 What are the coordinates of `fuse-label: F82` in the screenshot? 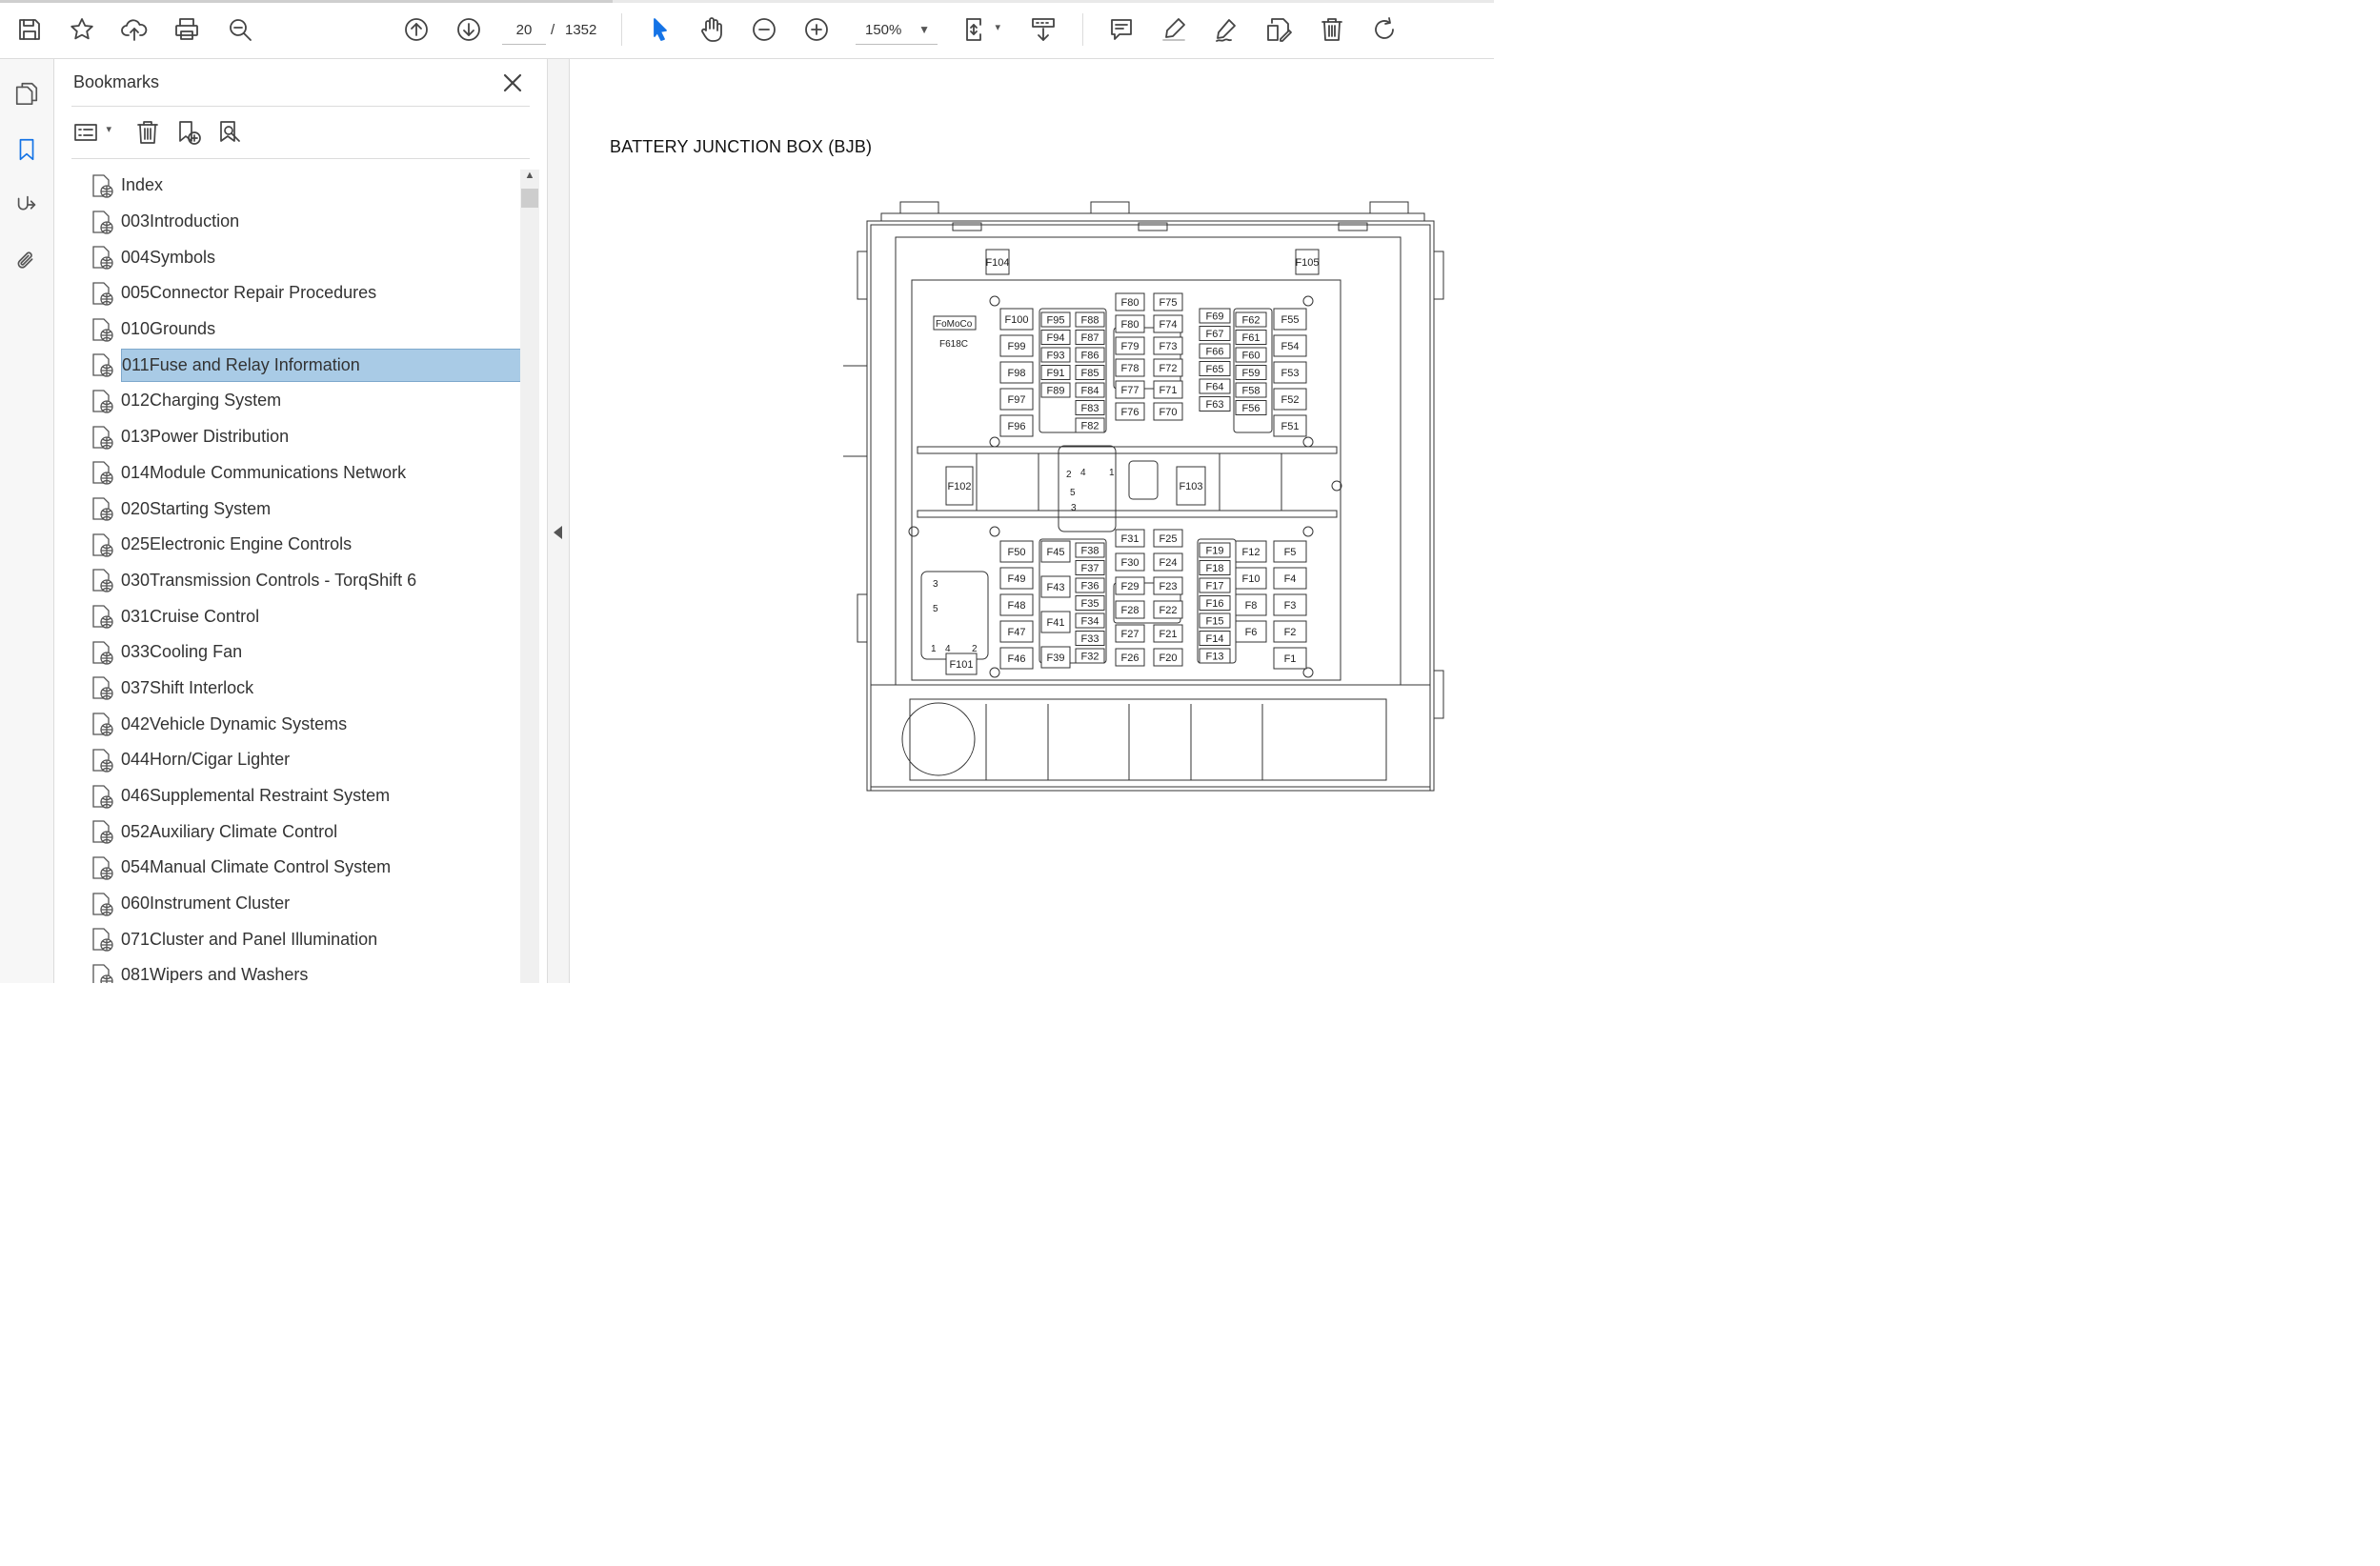 It's located at (1090, 426).